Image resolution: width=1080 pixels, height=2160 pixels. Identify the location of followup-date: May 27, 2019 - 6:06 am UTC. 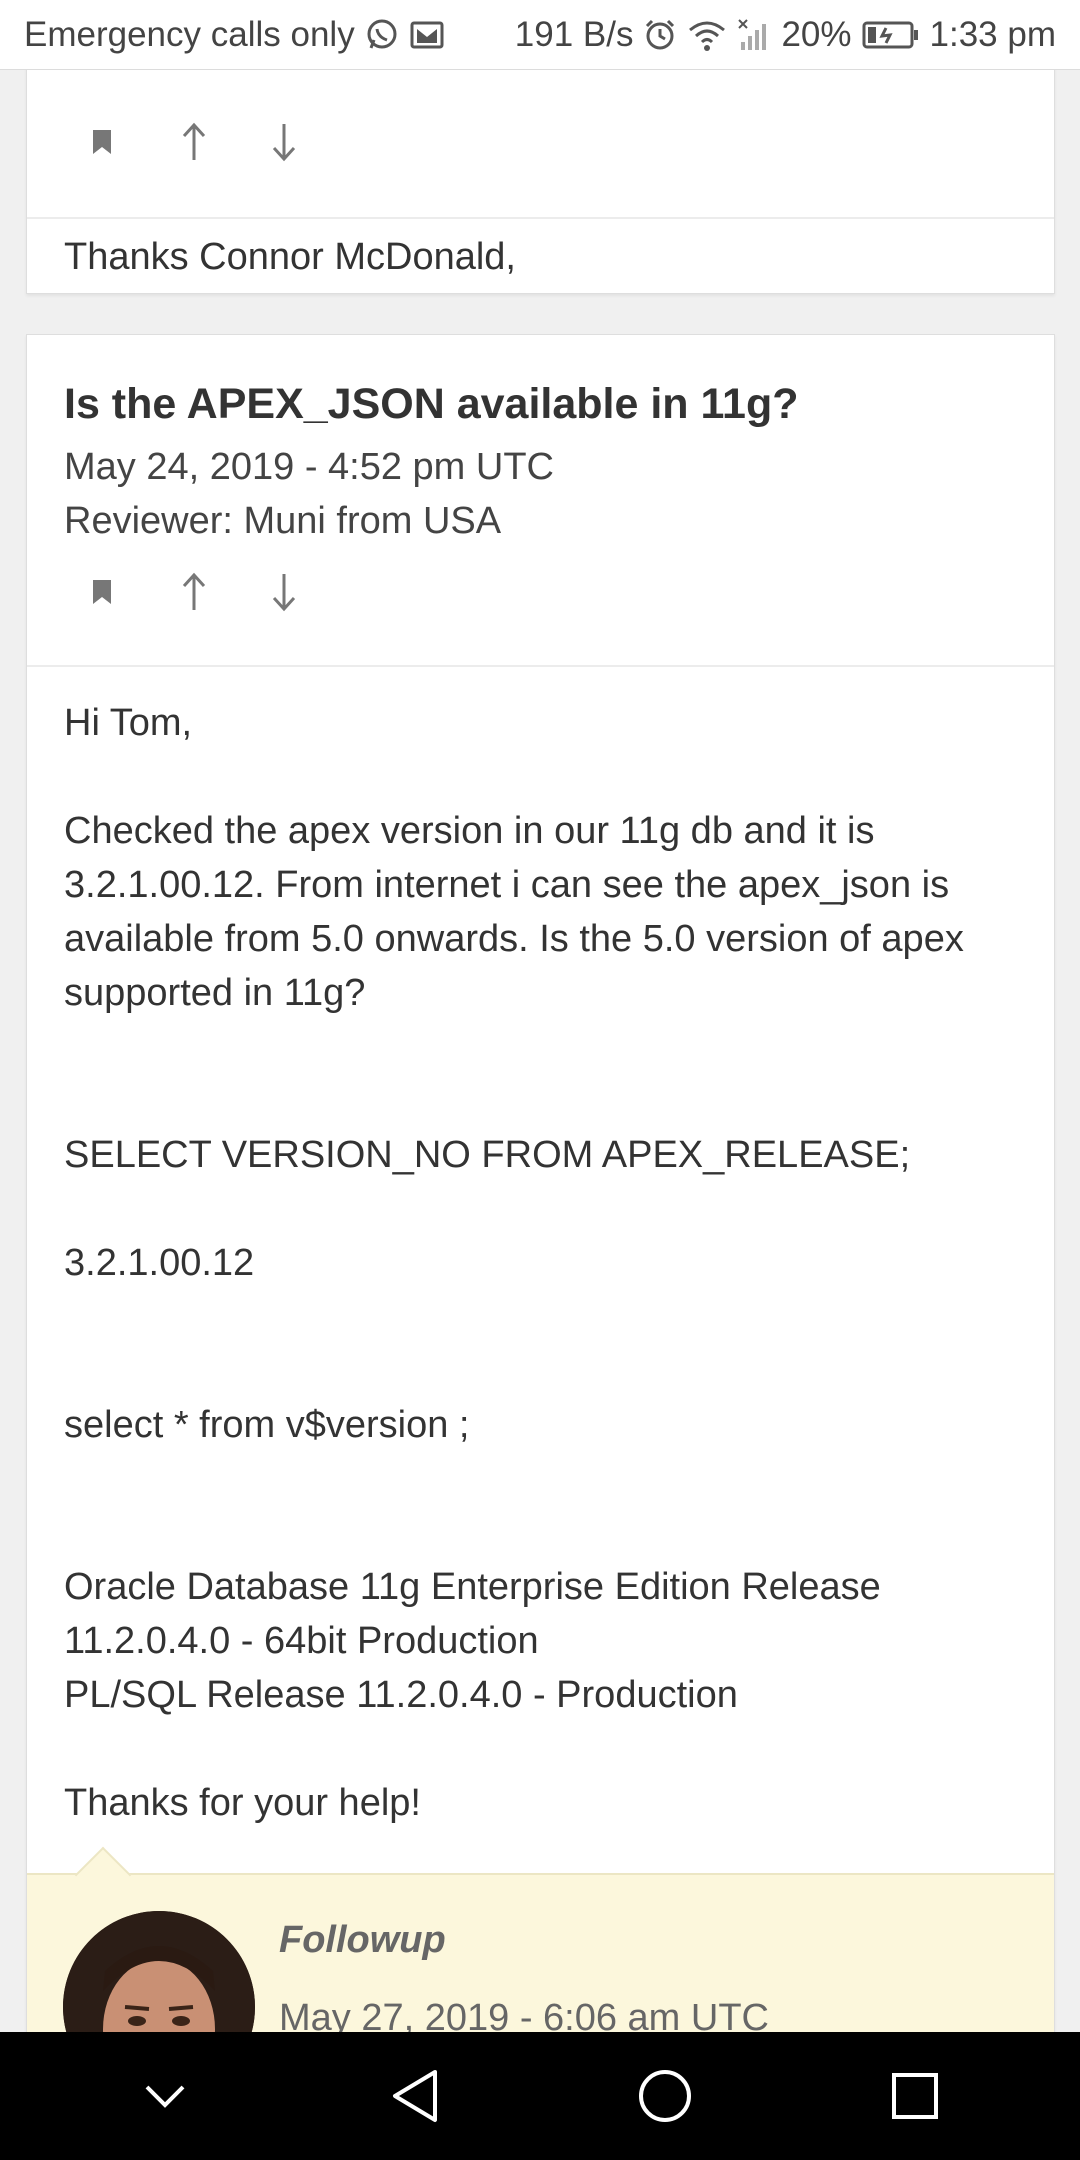
(524, 2014).